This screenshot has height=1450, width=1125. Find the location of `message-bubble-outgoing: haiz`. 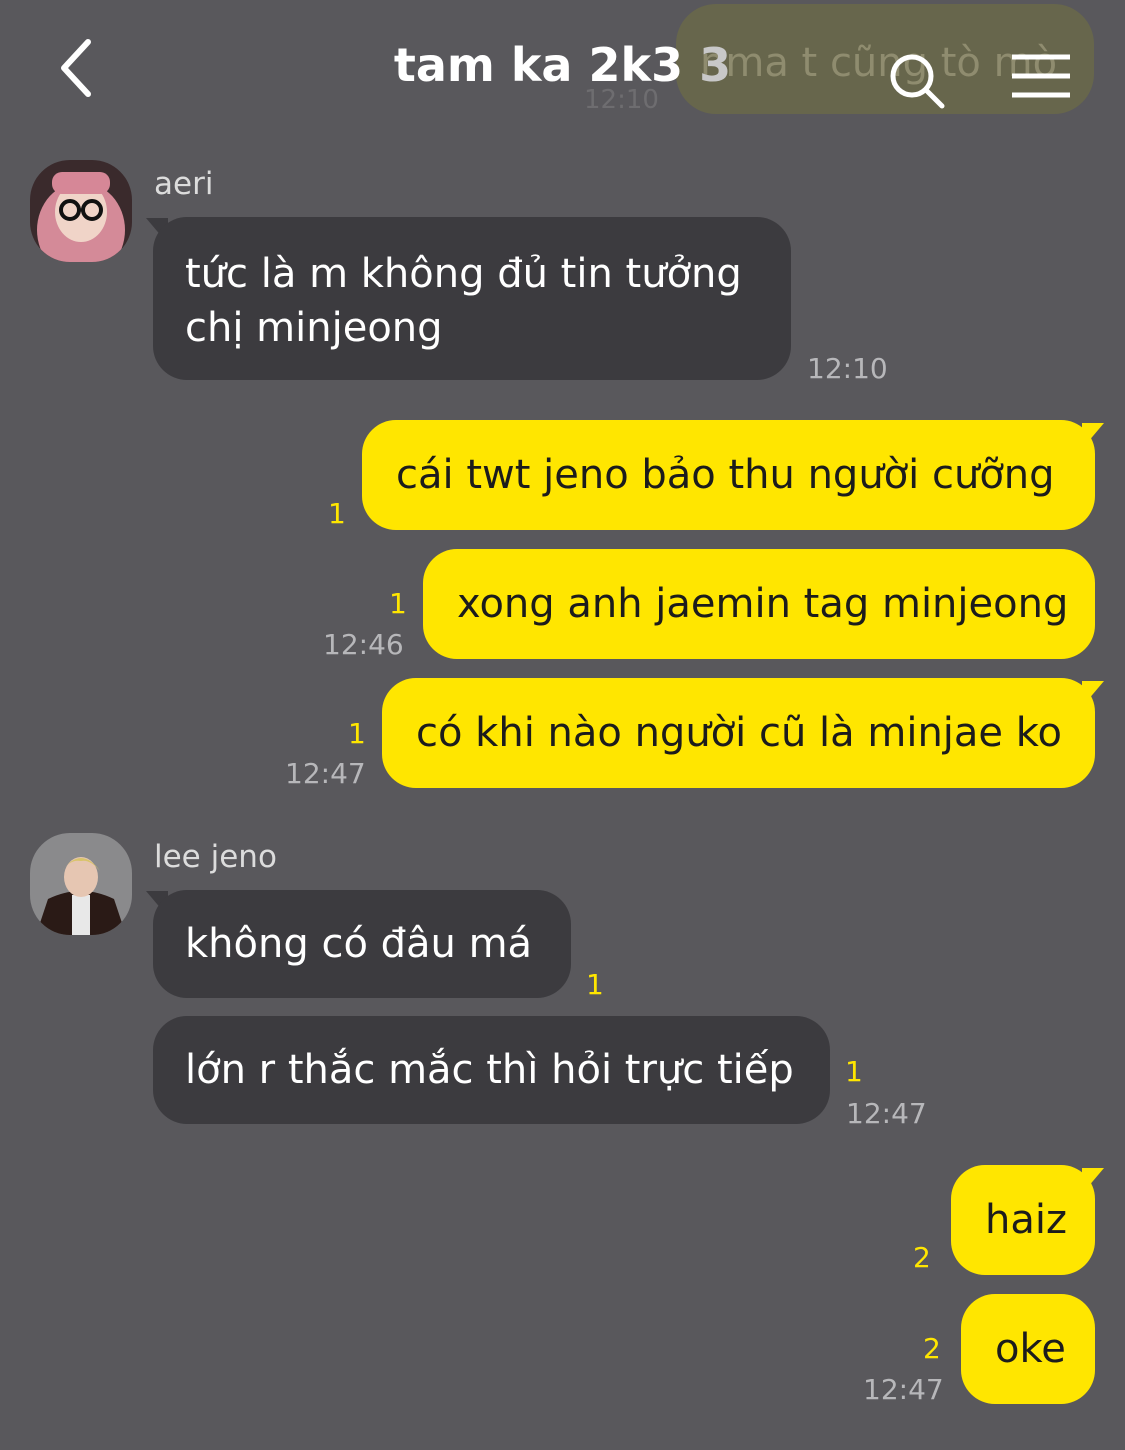

message-bubble-outgoing: haiz is located at coordinates (1023, 1220).